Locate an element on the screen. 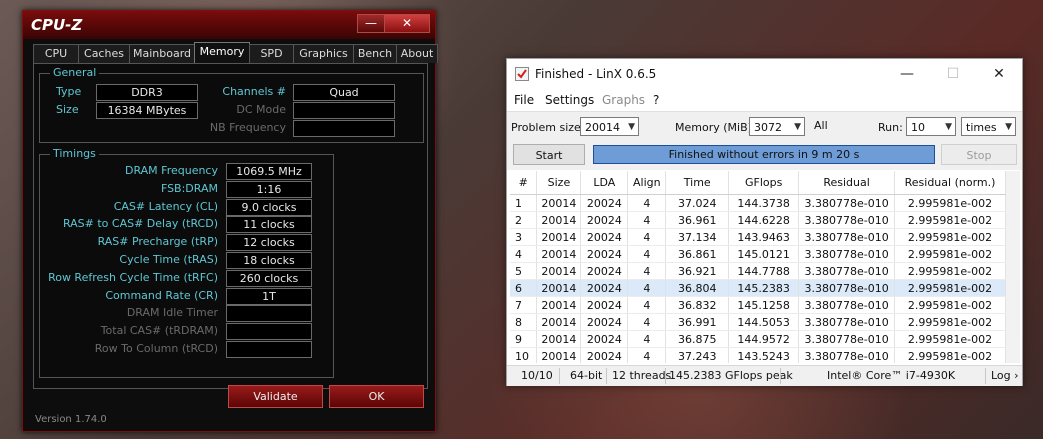  timing-label: DRAM Idle Timer is located at coordinates (172, 313).